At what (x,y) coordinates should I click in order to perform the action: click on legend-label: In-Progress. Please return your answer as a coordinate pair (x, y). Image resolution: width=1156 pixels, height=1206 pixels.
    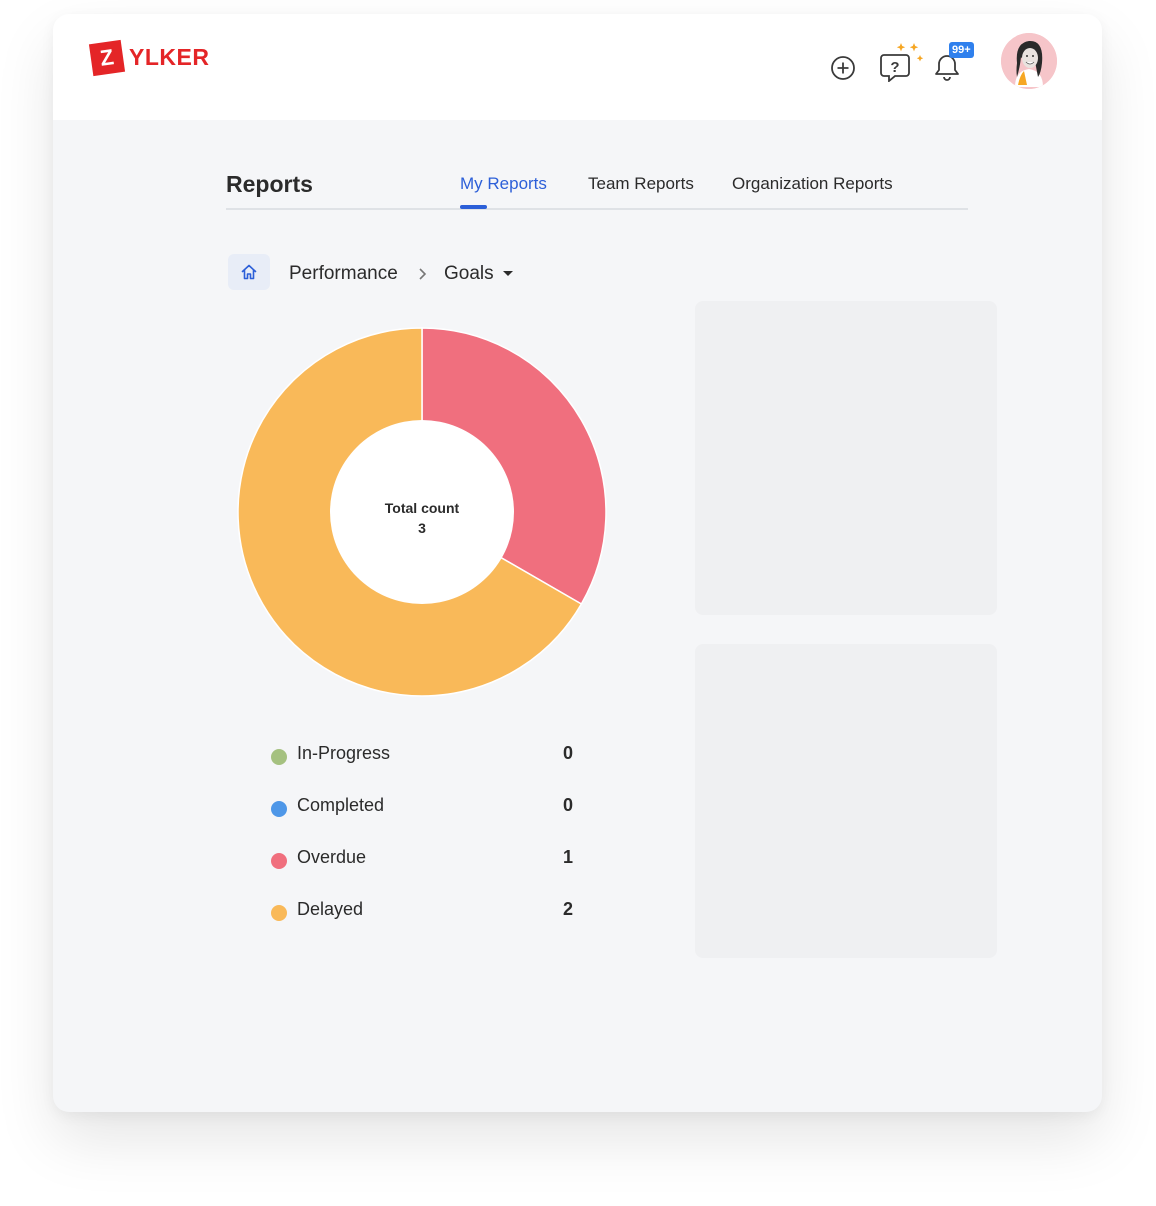
    Looking at the image, I should click on (344, 753).